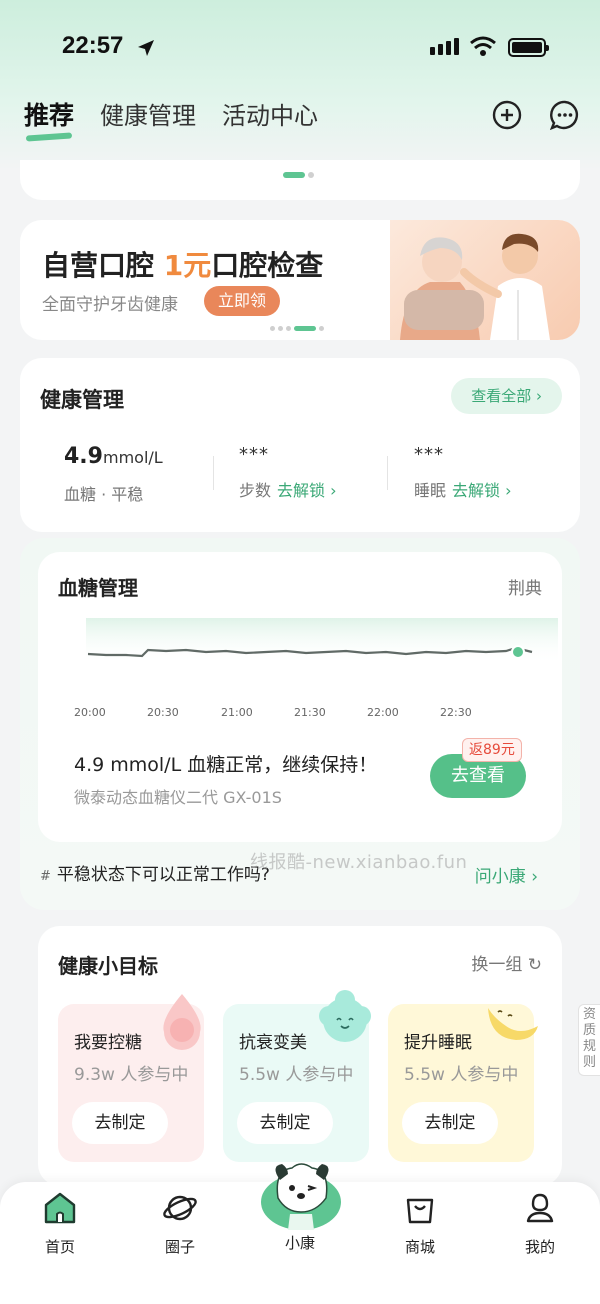 Image resolution: width=600 pixels, height=1304 pixels. Describe the element at coordinates (132, 457) in the screenshot. I see `metric-unit: mmol/L` at that location.